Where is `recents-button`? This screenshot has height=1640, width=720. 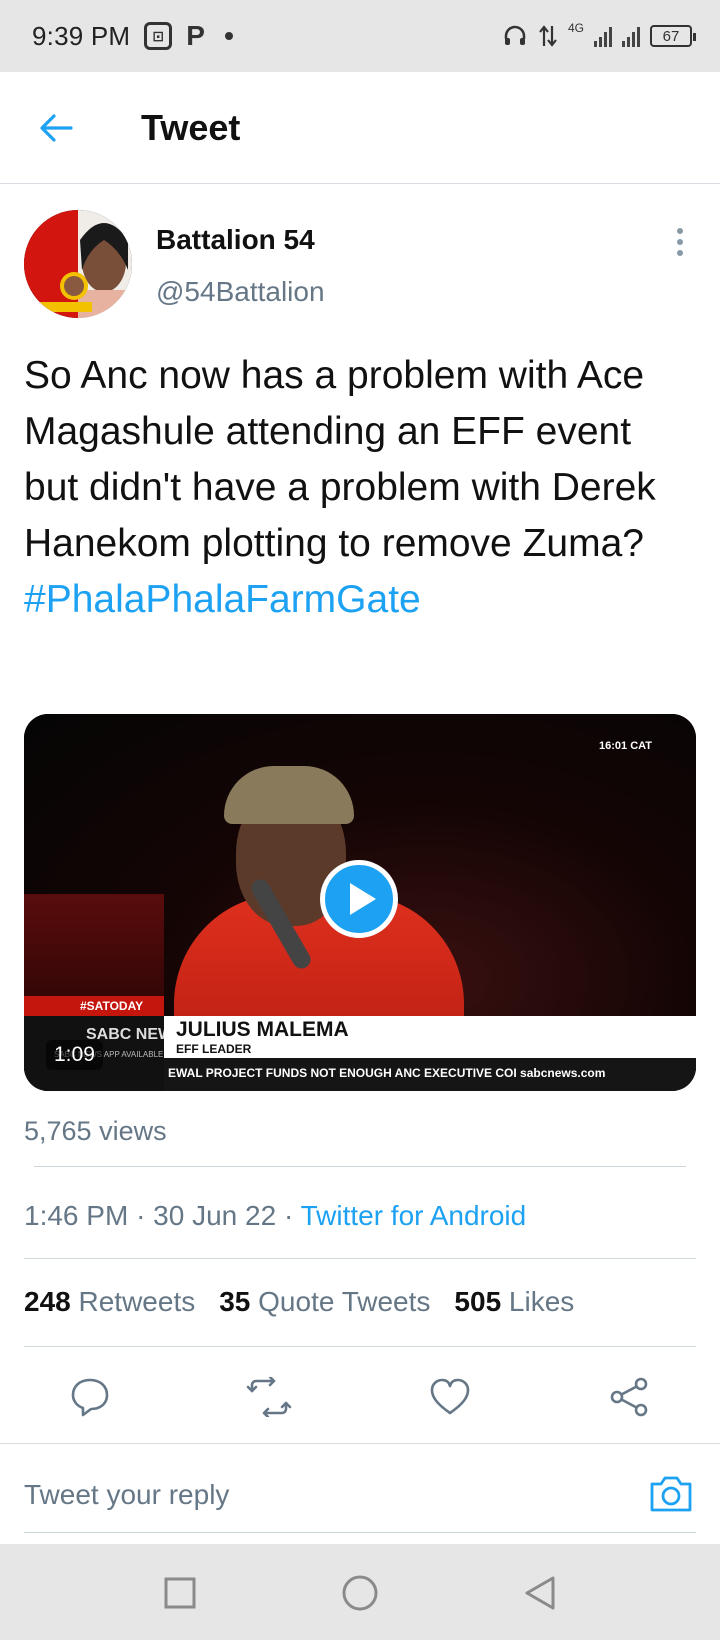 recents-button is located at coordinates (180, 1593).